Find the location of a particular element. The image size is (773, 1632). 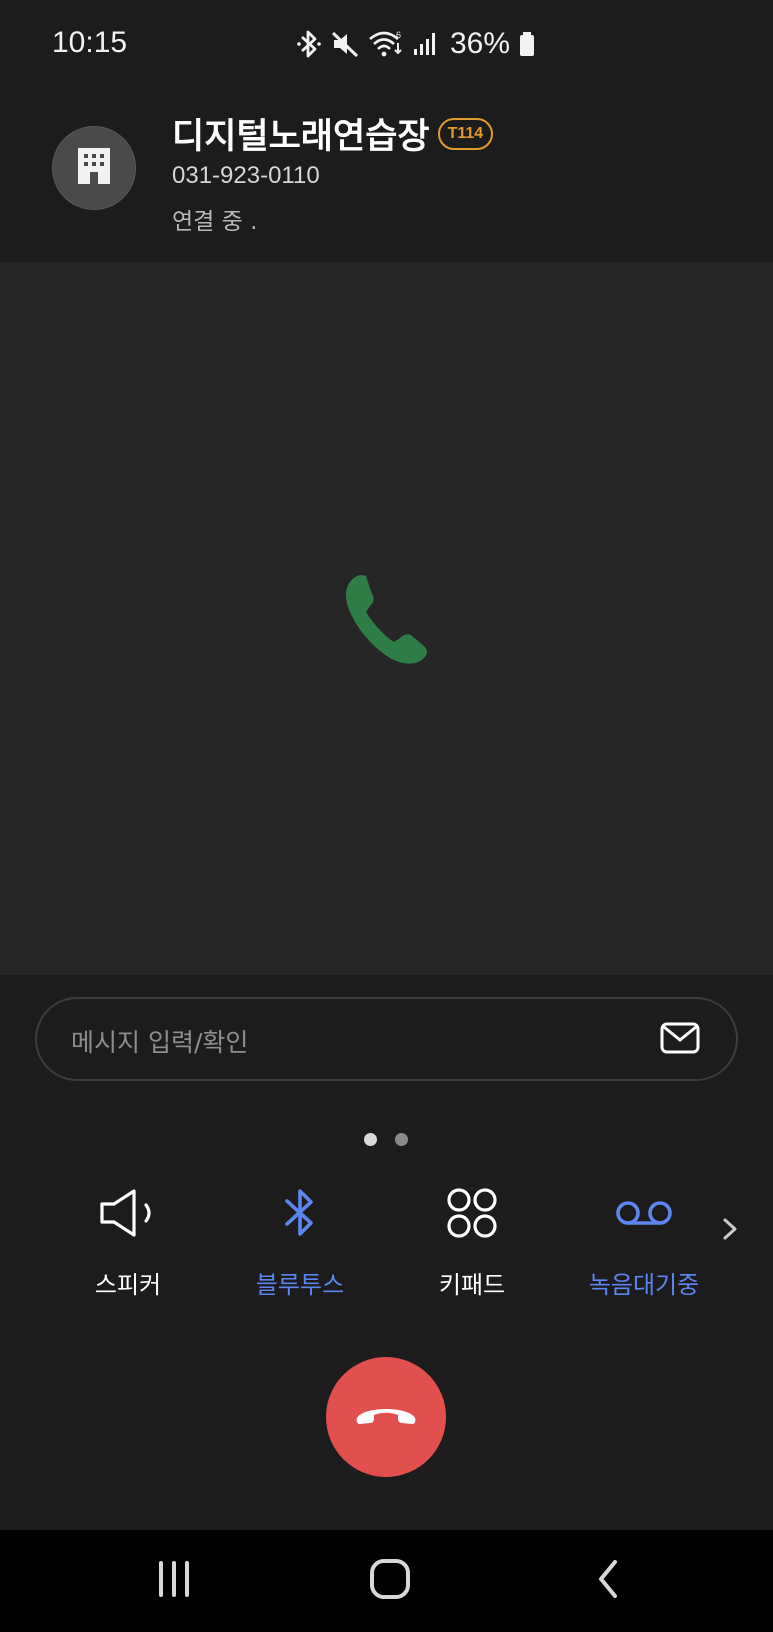

speaker-button: 스피커 is located at coordinates (128, 1236).